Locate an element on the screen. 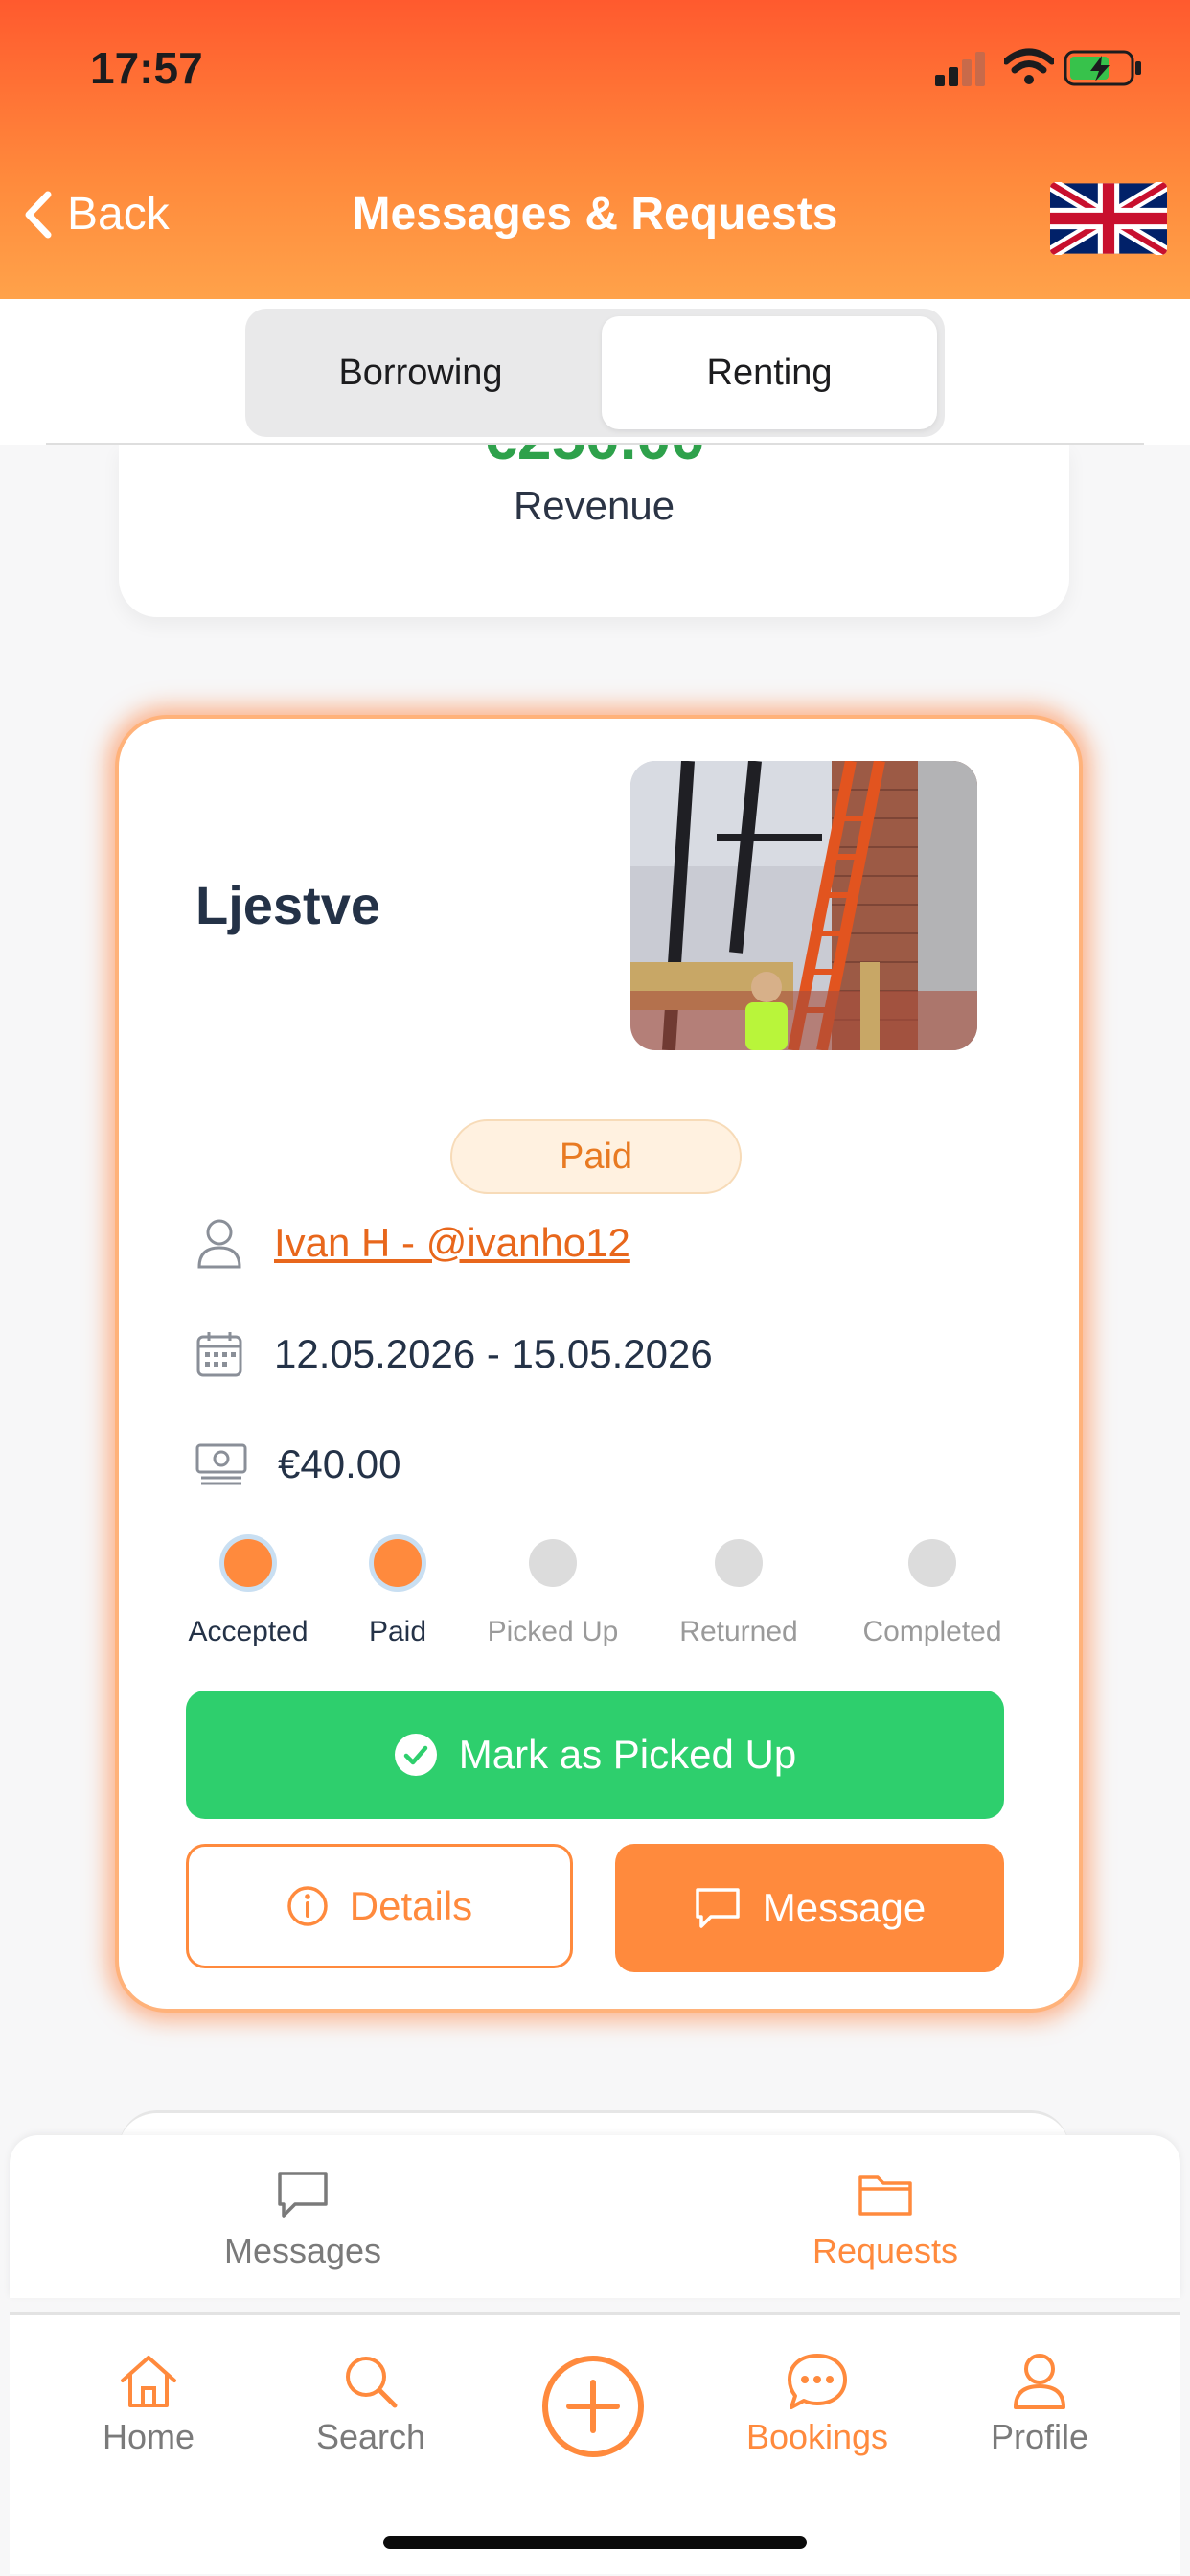  tab-requests: Requests is located at coordinates (886, 2219).